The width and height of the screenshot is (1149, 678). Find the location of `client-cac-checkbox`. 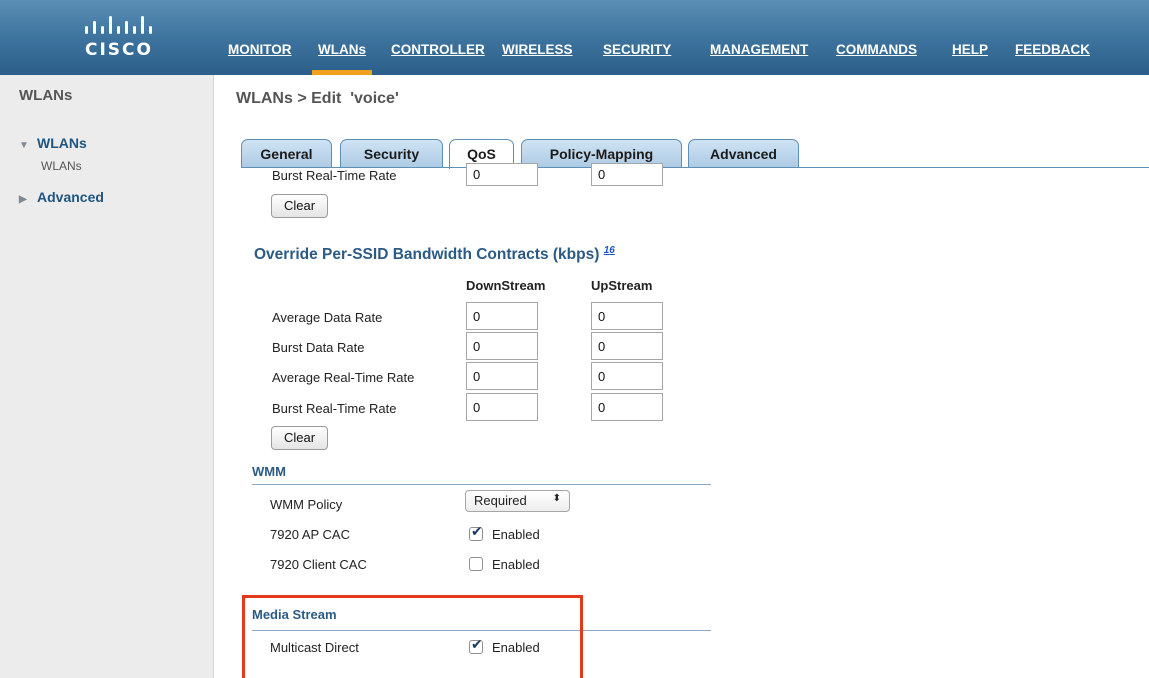

client-cac-checkbox is located at coordinates (476, 564).